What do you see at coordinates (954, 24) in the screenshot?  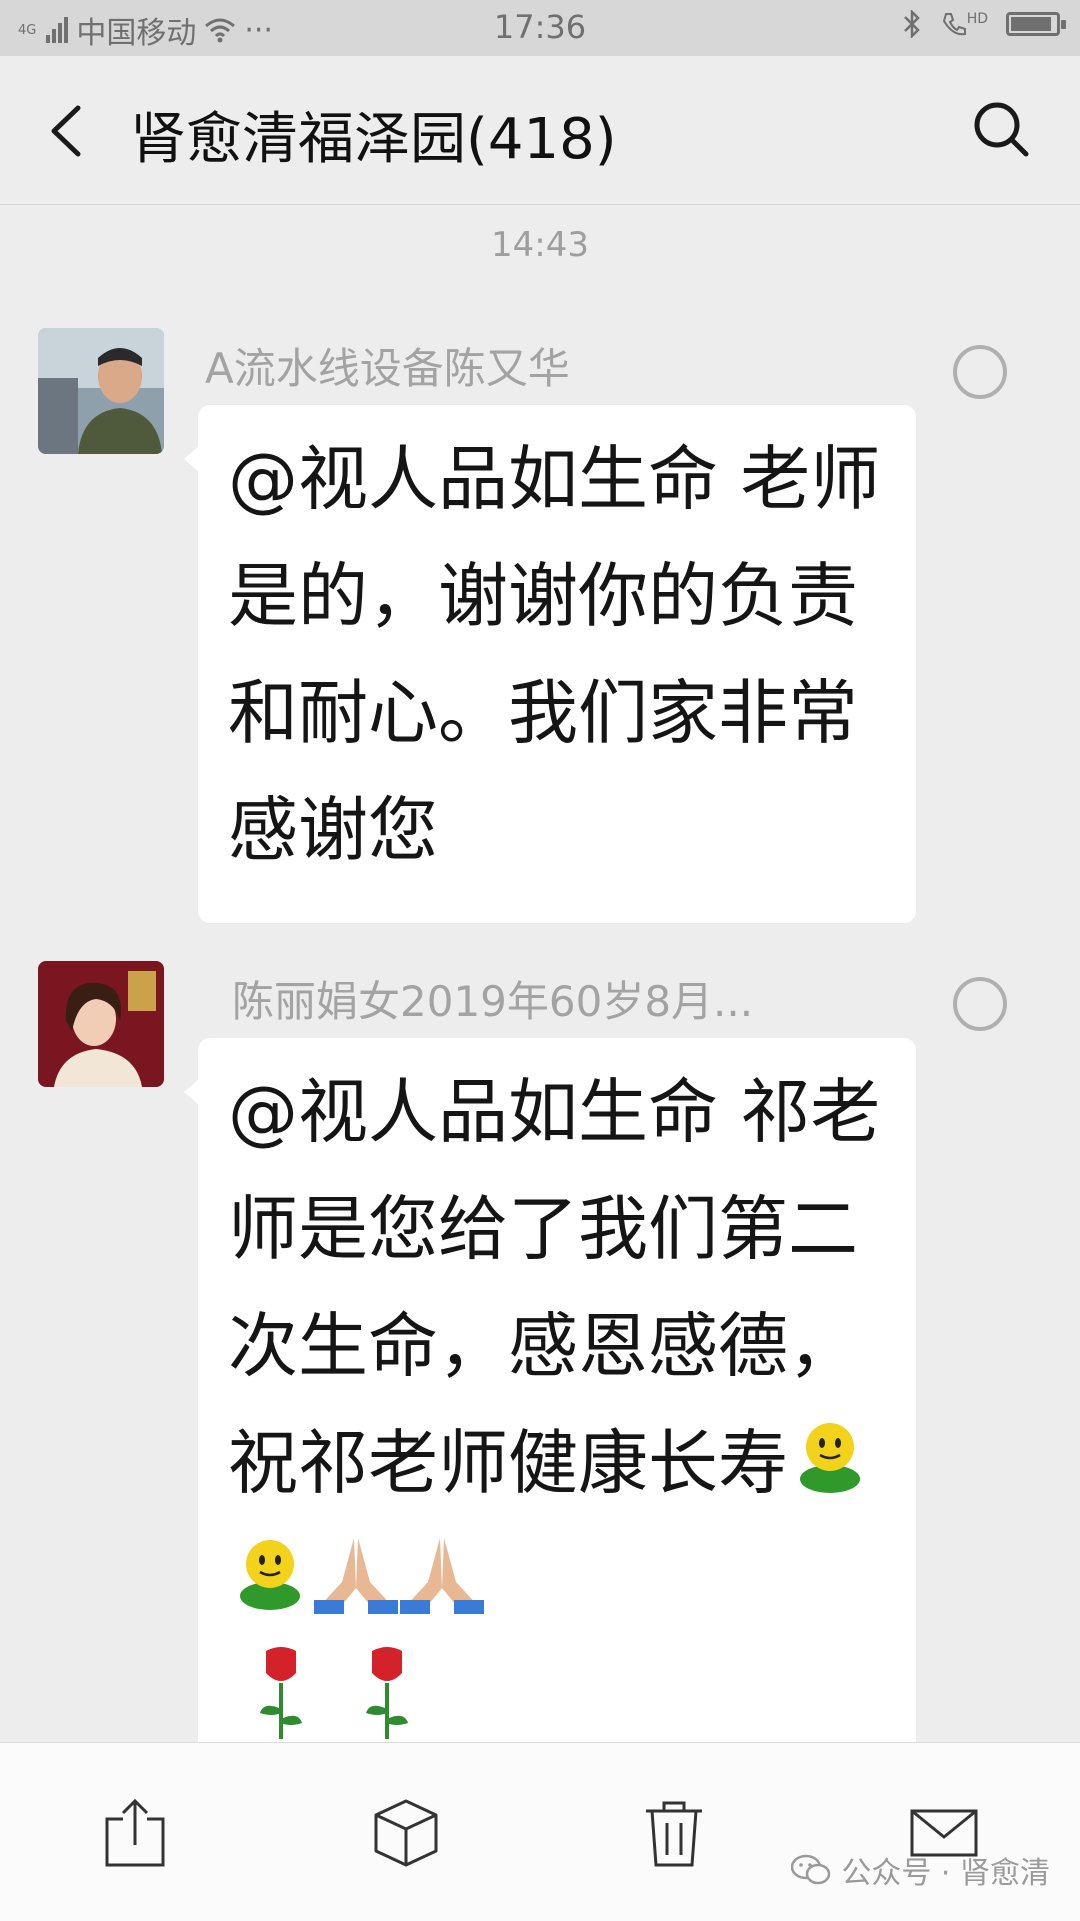 I see `phone-icon` at bounding box center [954, 24].